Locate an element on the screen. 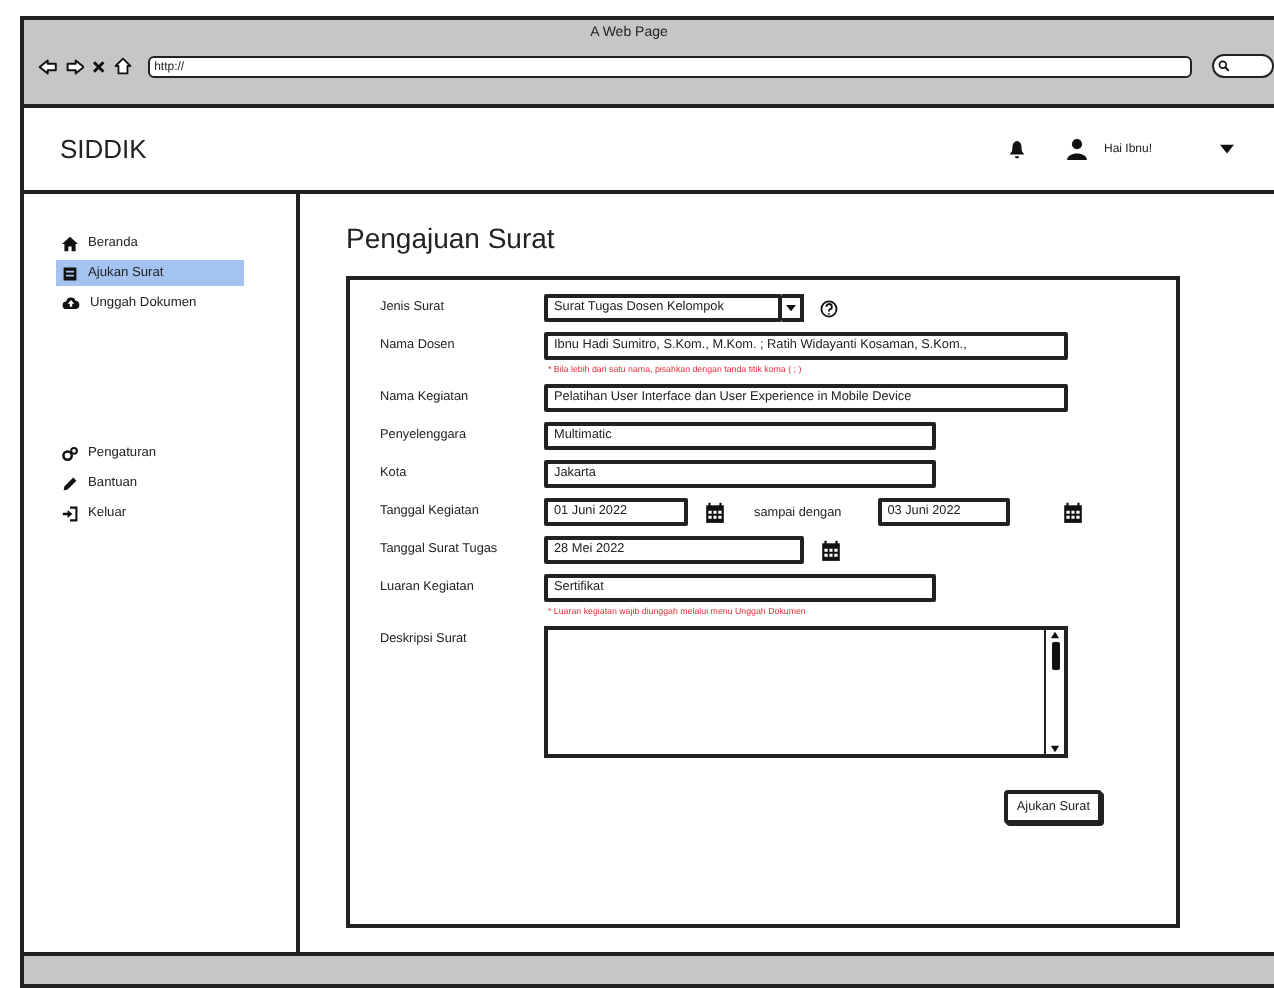  sign-in-icon is located at coordinates (70, 513).